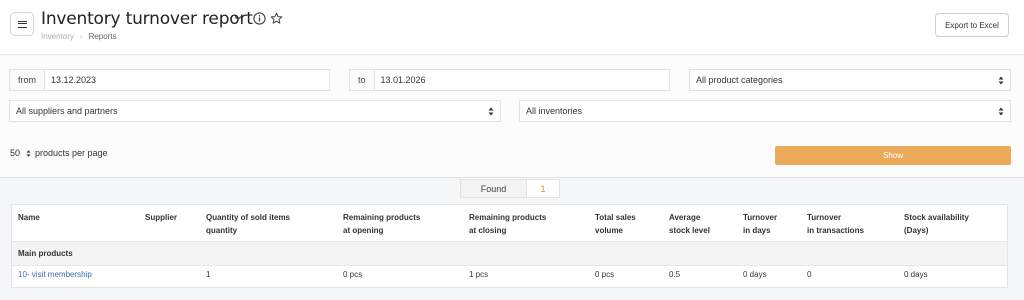 Image resolution: width=1024 pixels, height=300 pixels. Describe the element at coordinates (57, 36) in the screenshot. I see `breadcrumb-inventory: Inventory` at that location.